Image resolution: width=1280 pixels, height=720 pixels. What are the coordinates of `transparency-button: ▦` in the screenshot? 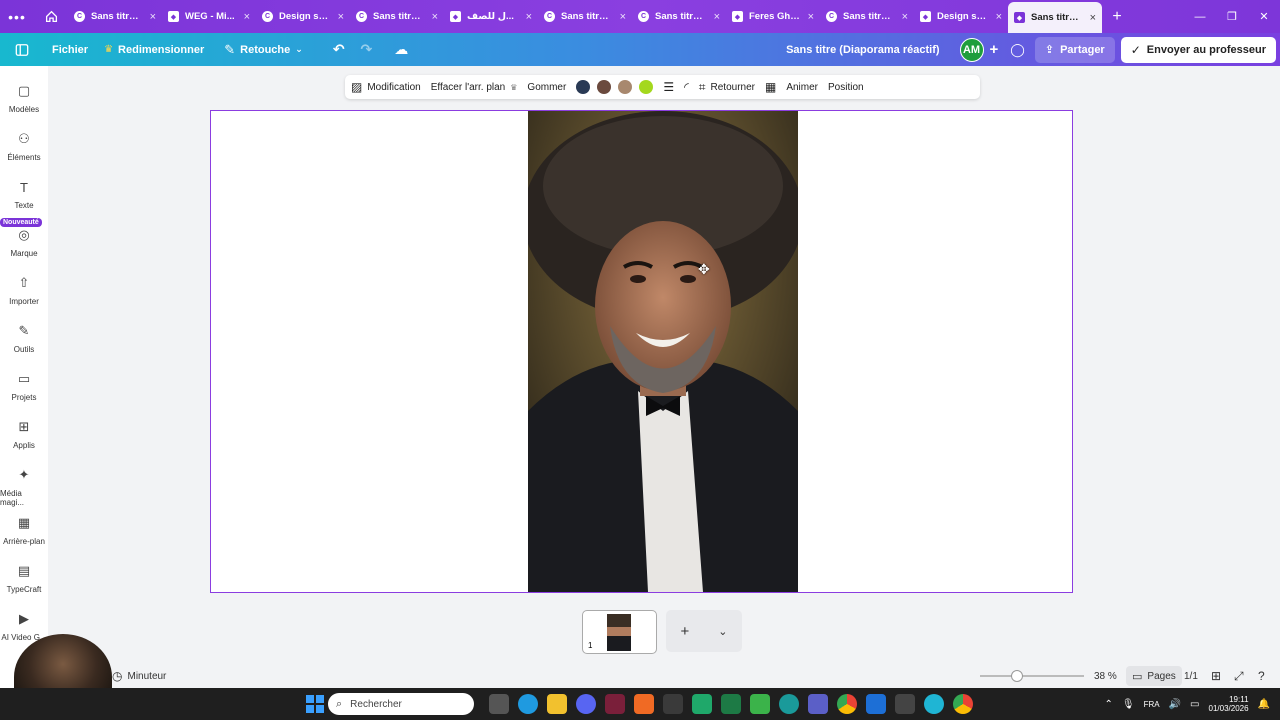 It's located at (770, 87).